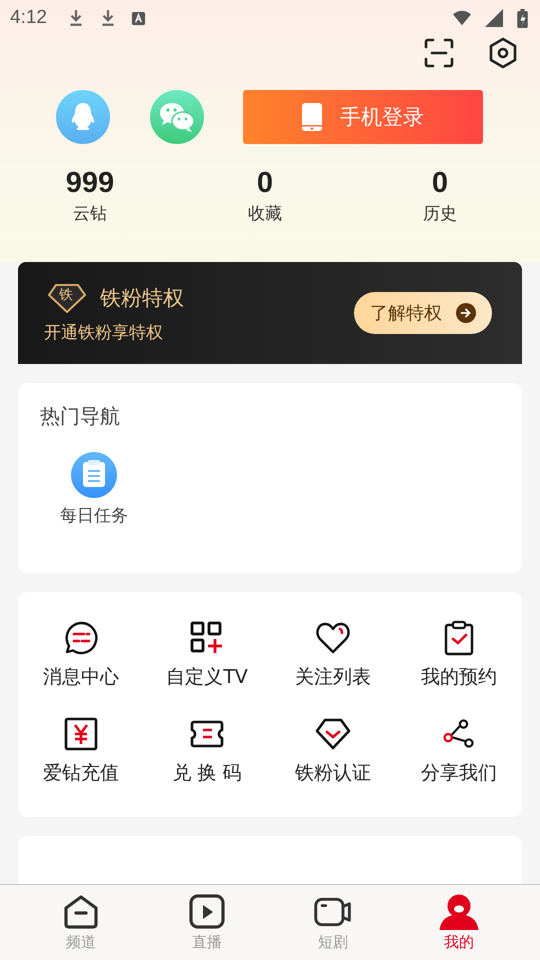 Image resolution: width=540 pixels, height=960 pixels. Describe the element at coordinates (207, 677) in the screenshot. I see `service-label: 自定义TV` at that location.